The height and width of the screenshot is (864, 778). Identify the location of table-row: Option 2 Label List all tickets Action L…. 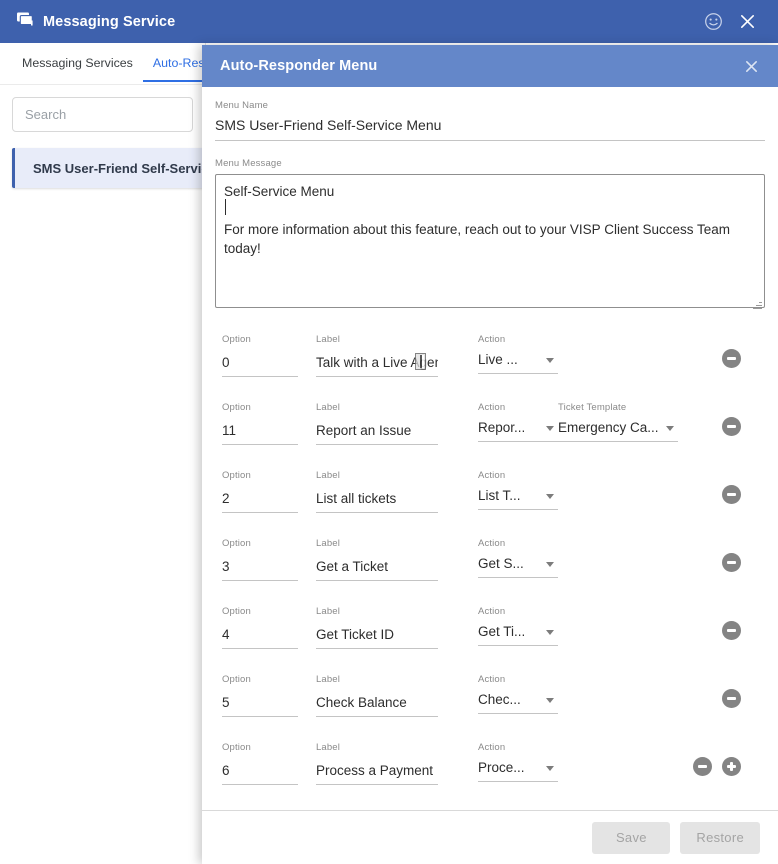
(490, 491).